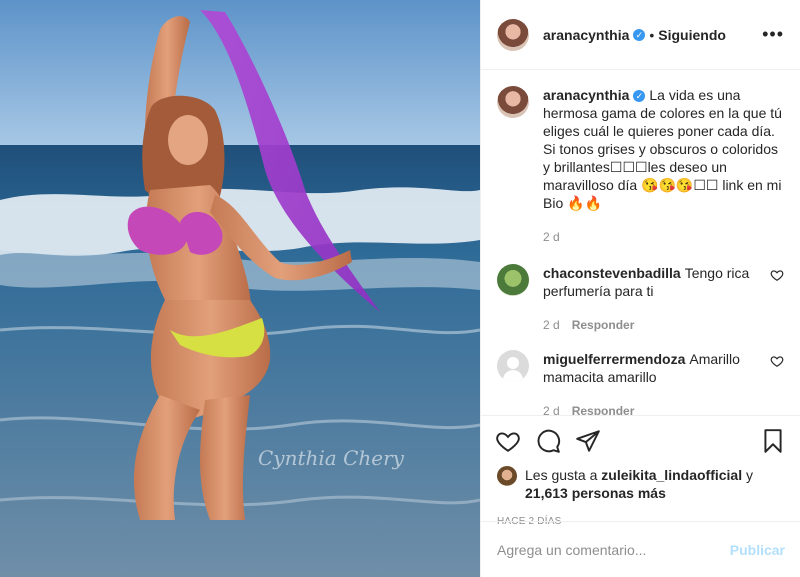 The height and width of the screenshot is (577, 800). What do you see at coordinates (773, 34) in the screenshot?
I see `more-options-icon: •••` at bounding box center [773, 34].